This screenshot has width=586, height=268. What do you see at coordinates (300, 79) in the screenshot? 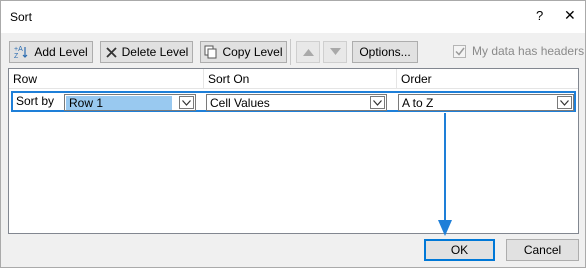
I see `column-header-sort-on: Sort On` at bounding box center [300, 79].